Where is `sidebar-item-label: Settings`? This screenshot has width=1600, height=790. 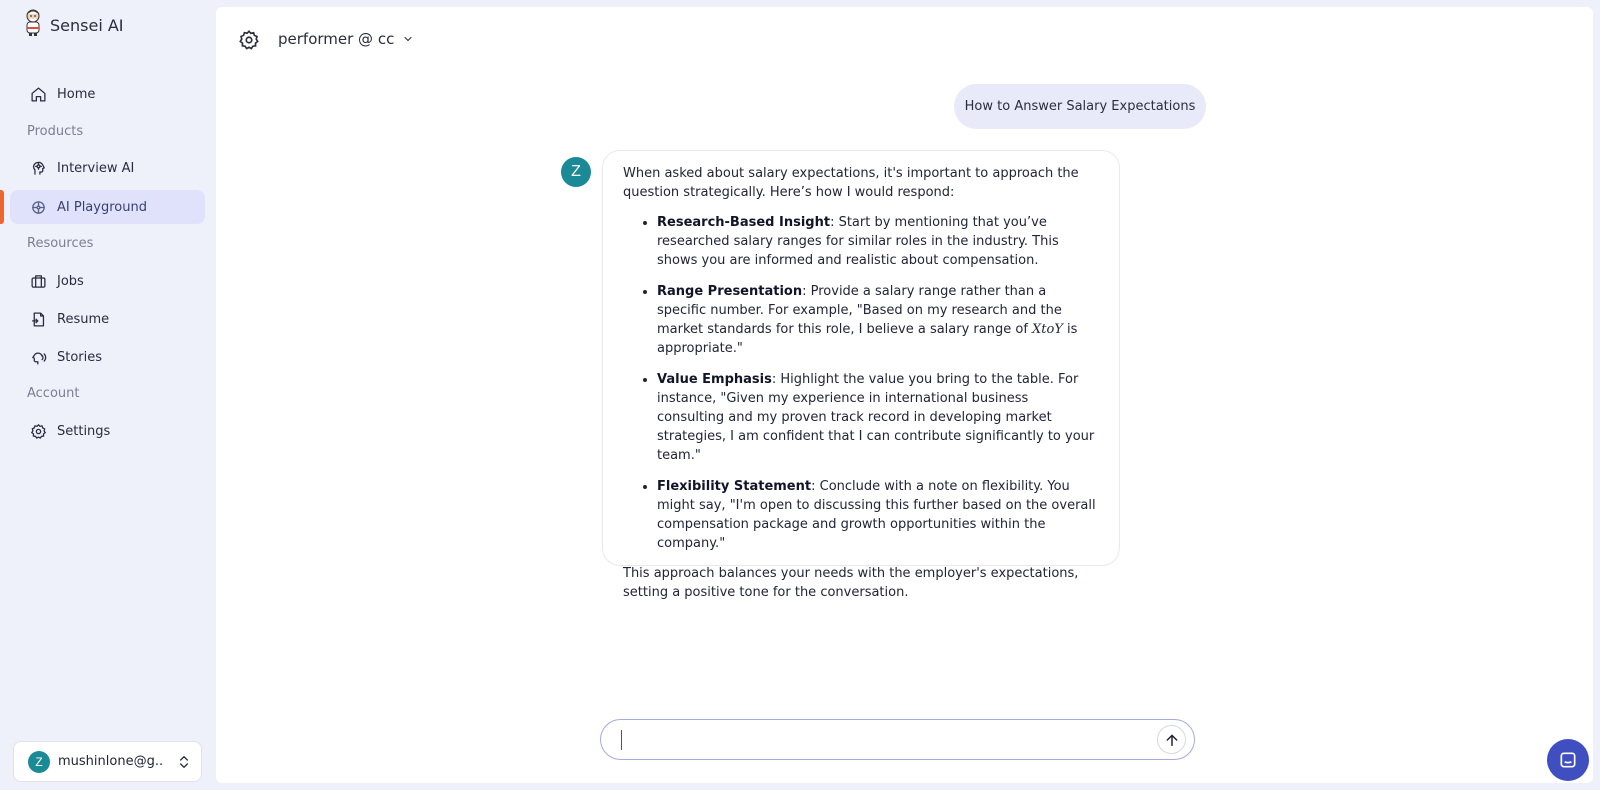 sidebar-item-label: Settings is located at coordinates (84, 431).